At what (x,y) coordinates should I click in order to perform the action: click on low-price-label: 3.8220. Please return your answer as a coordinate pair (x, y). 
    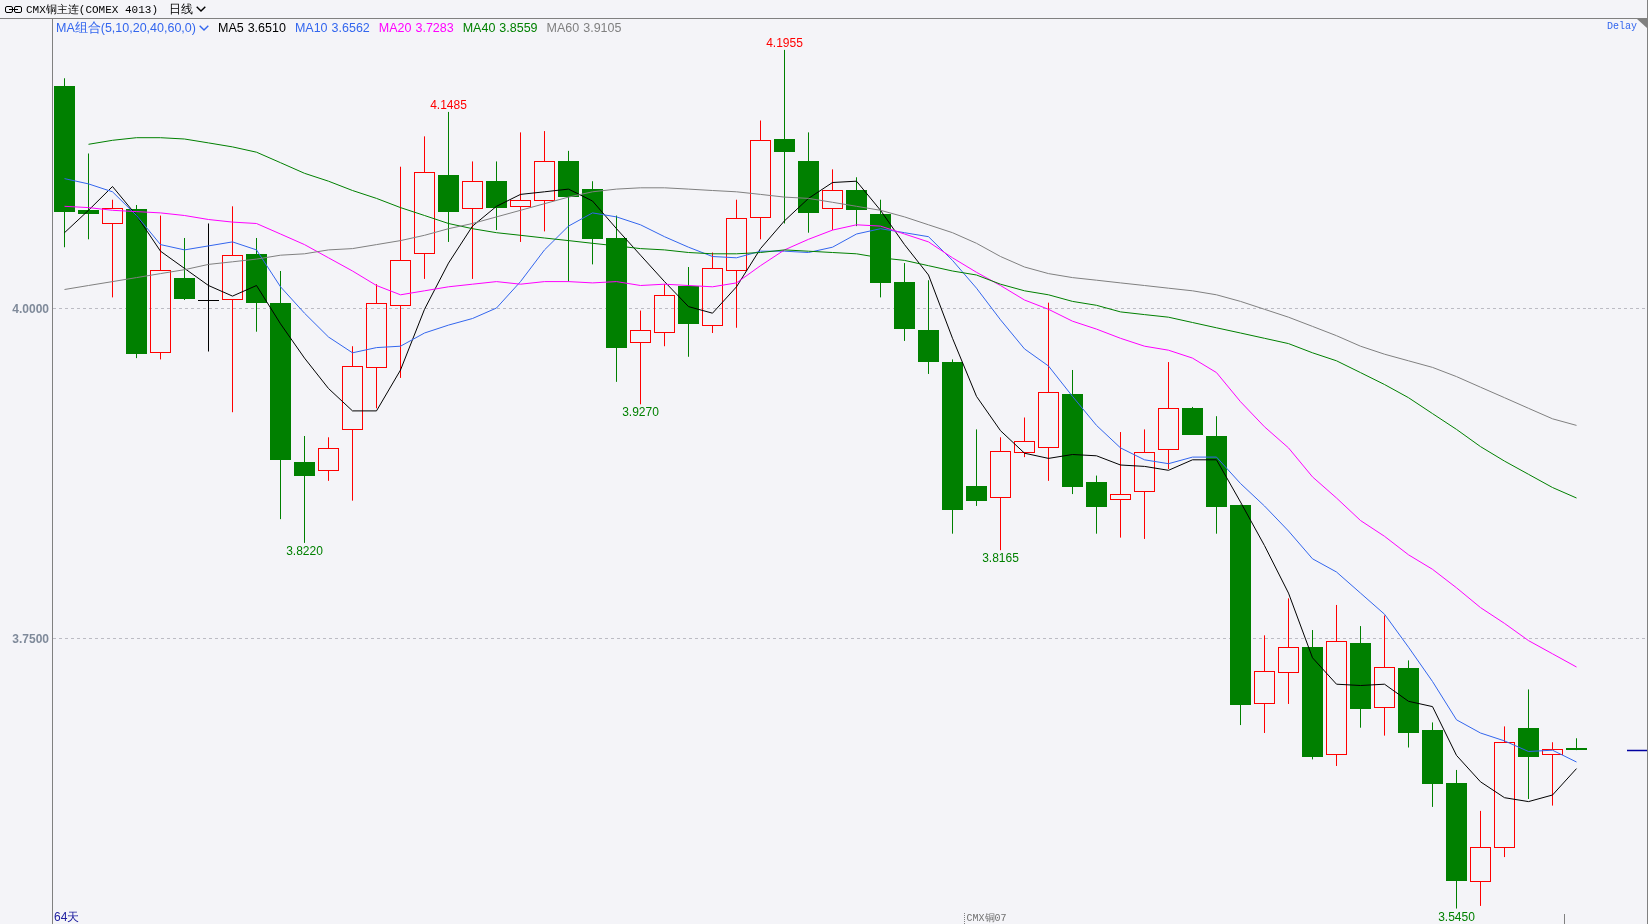
    Looking at the image, I should click on (304, 550).